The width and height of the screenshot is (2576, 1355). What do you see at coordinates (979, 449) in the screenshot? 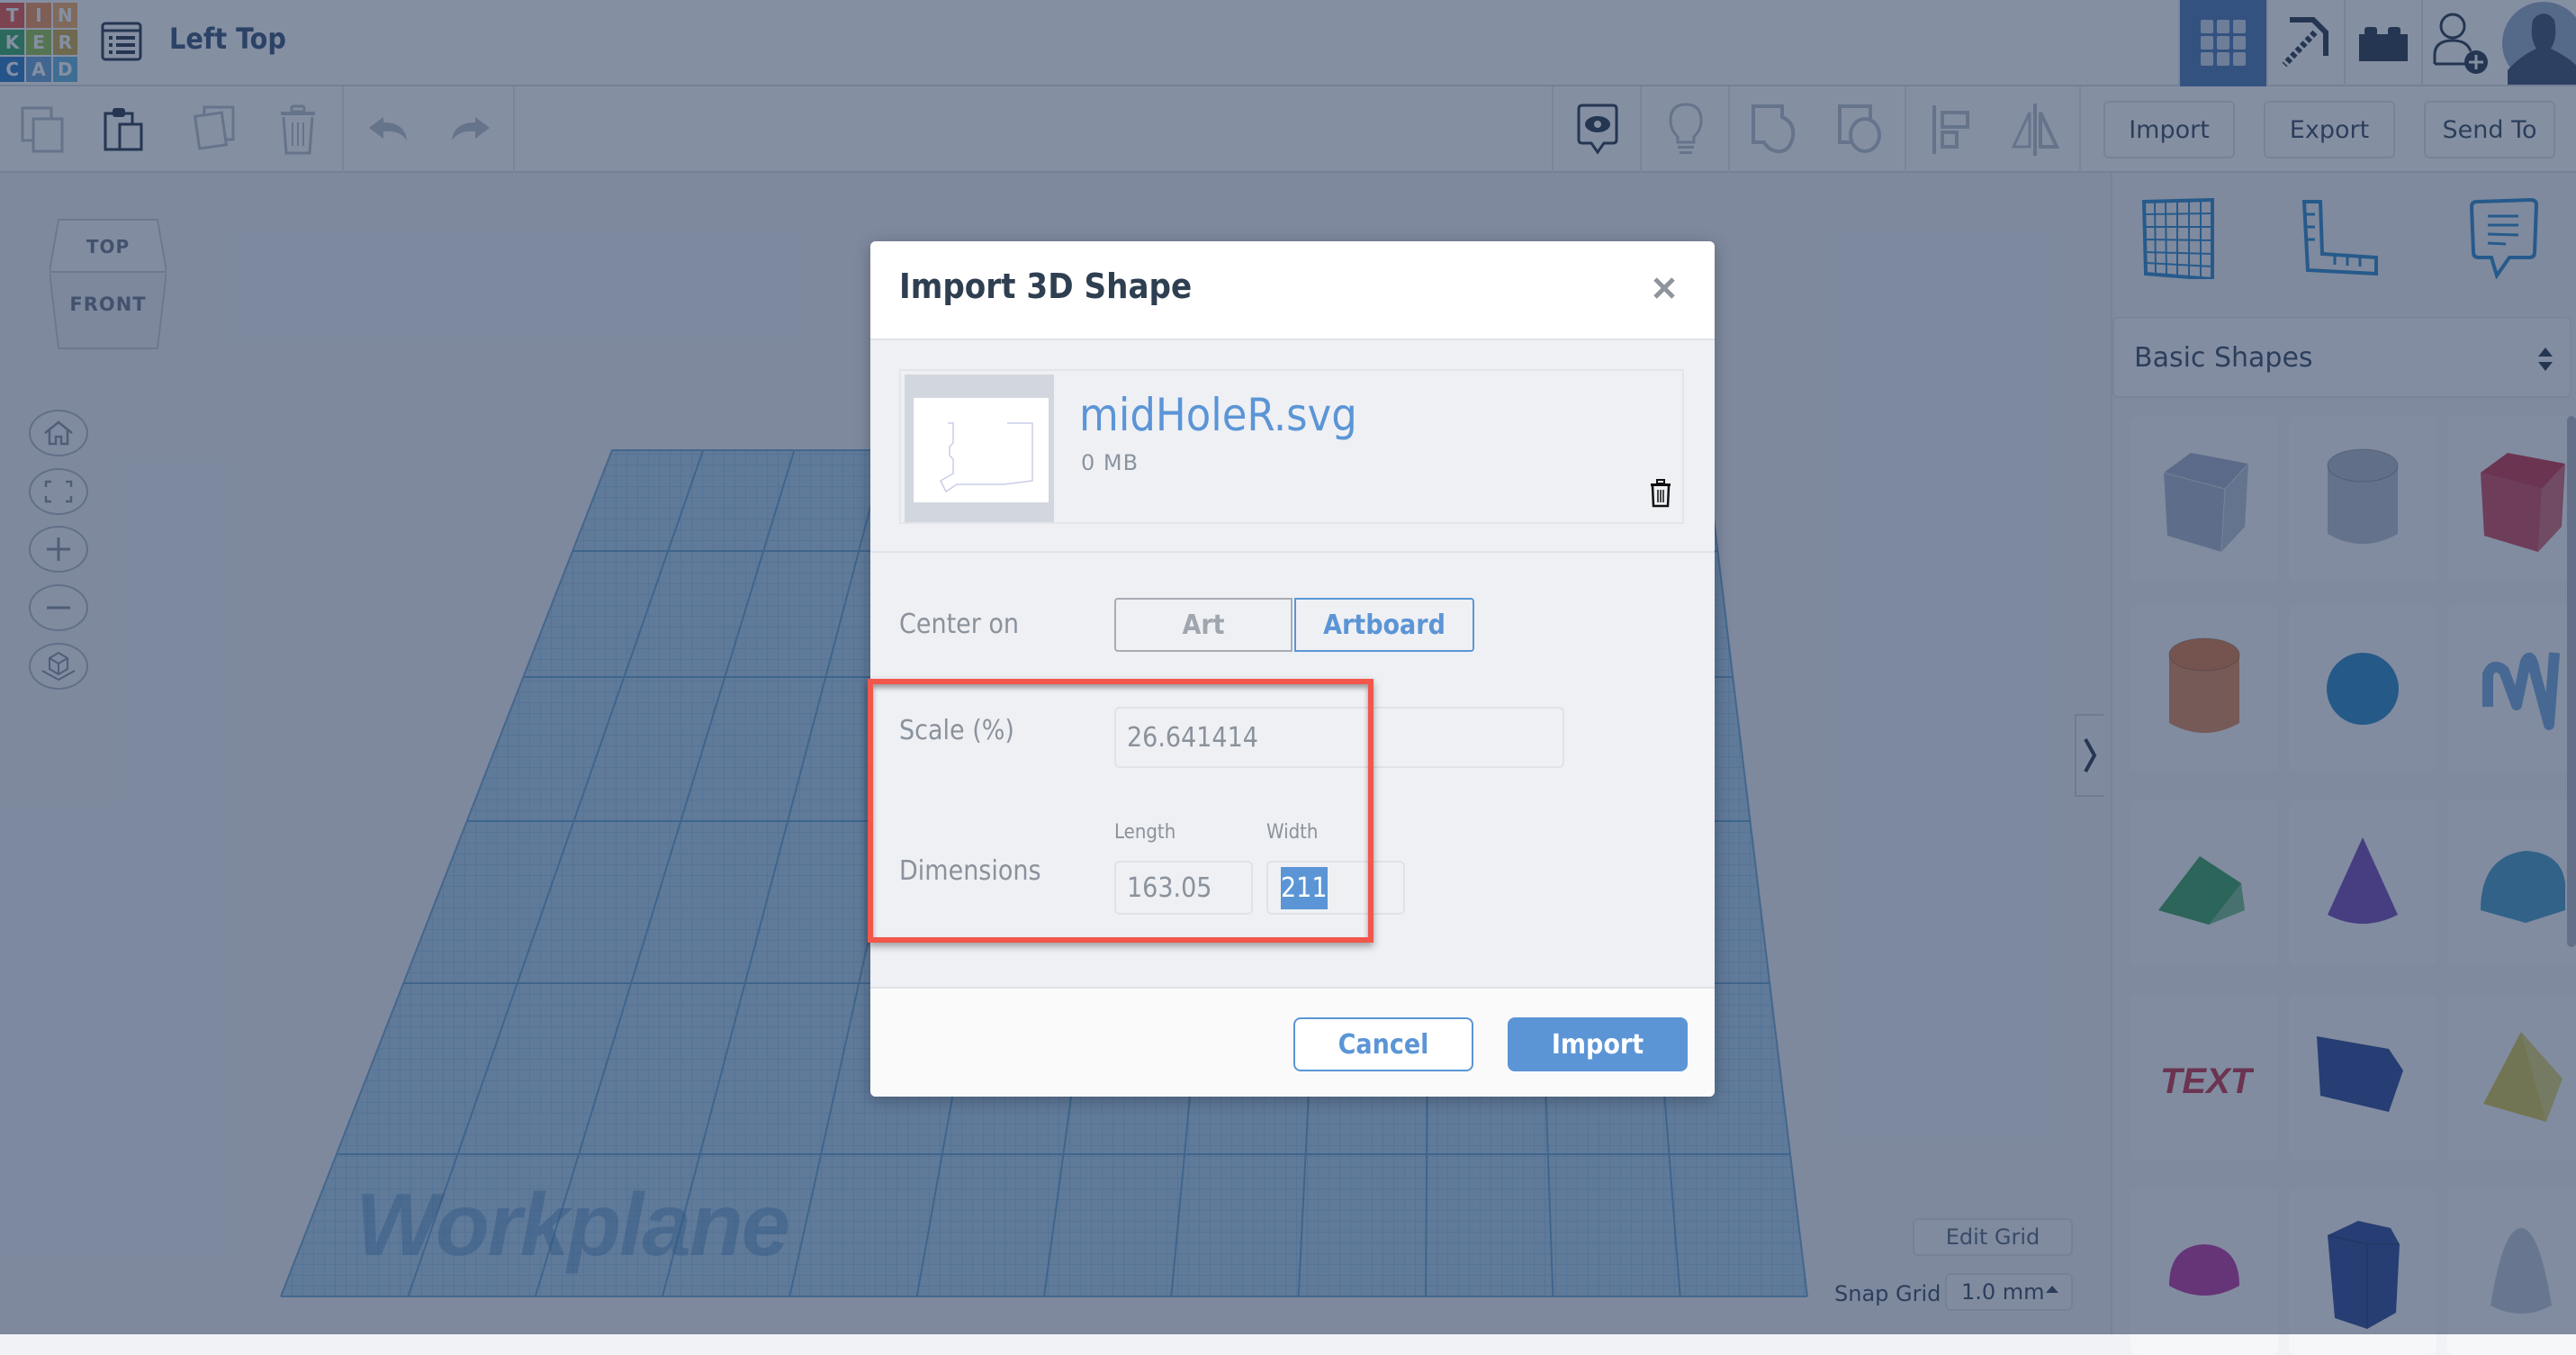
I see `file-thumbnail` at bounding box center [979, 449].